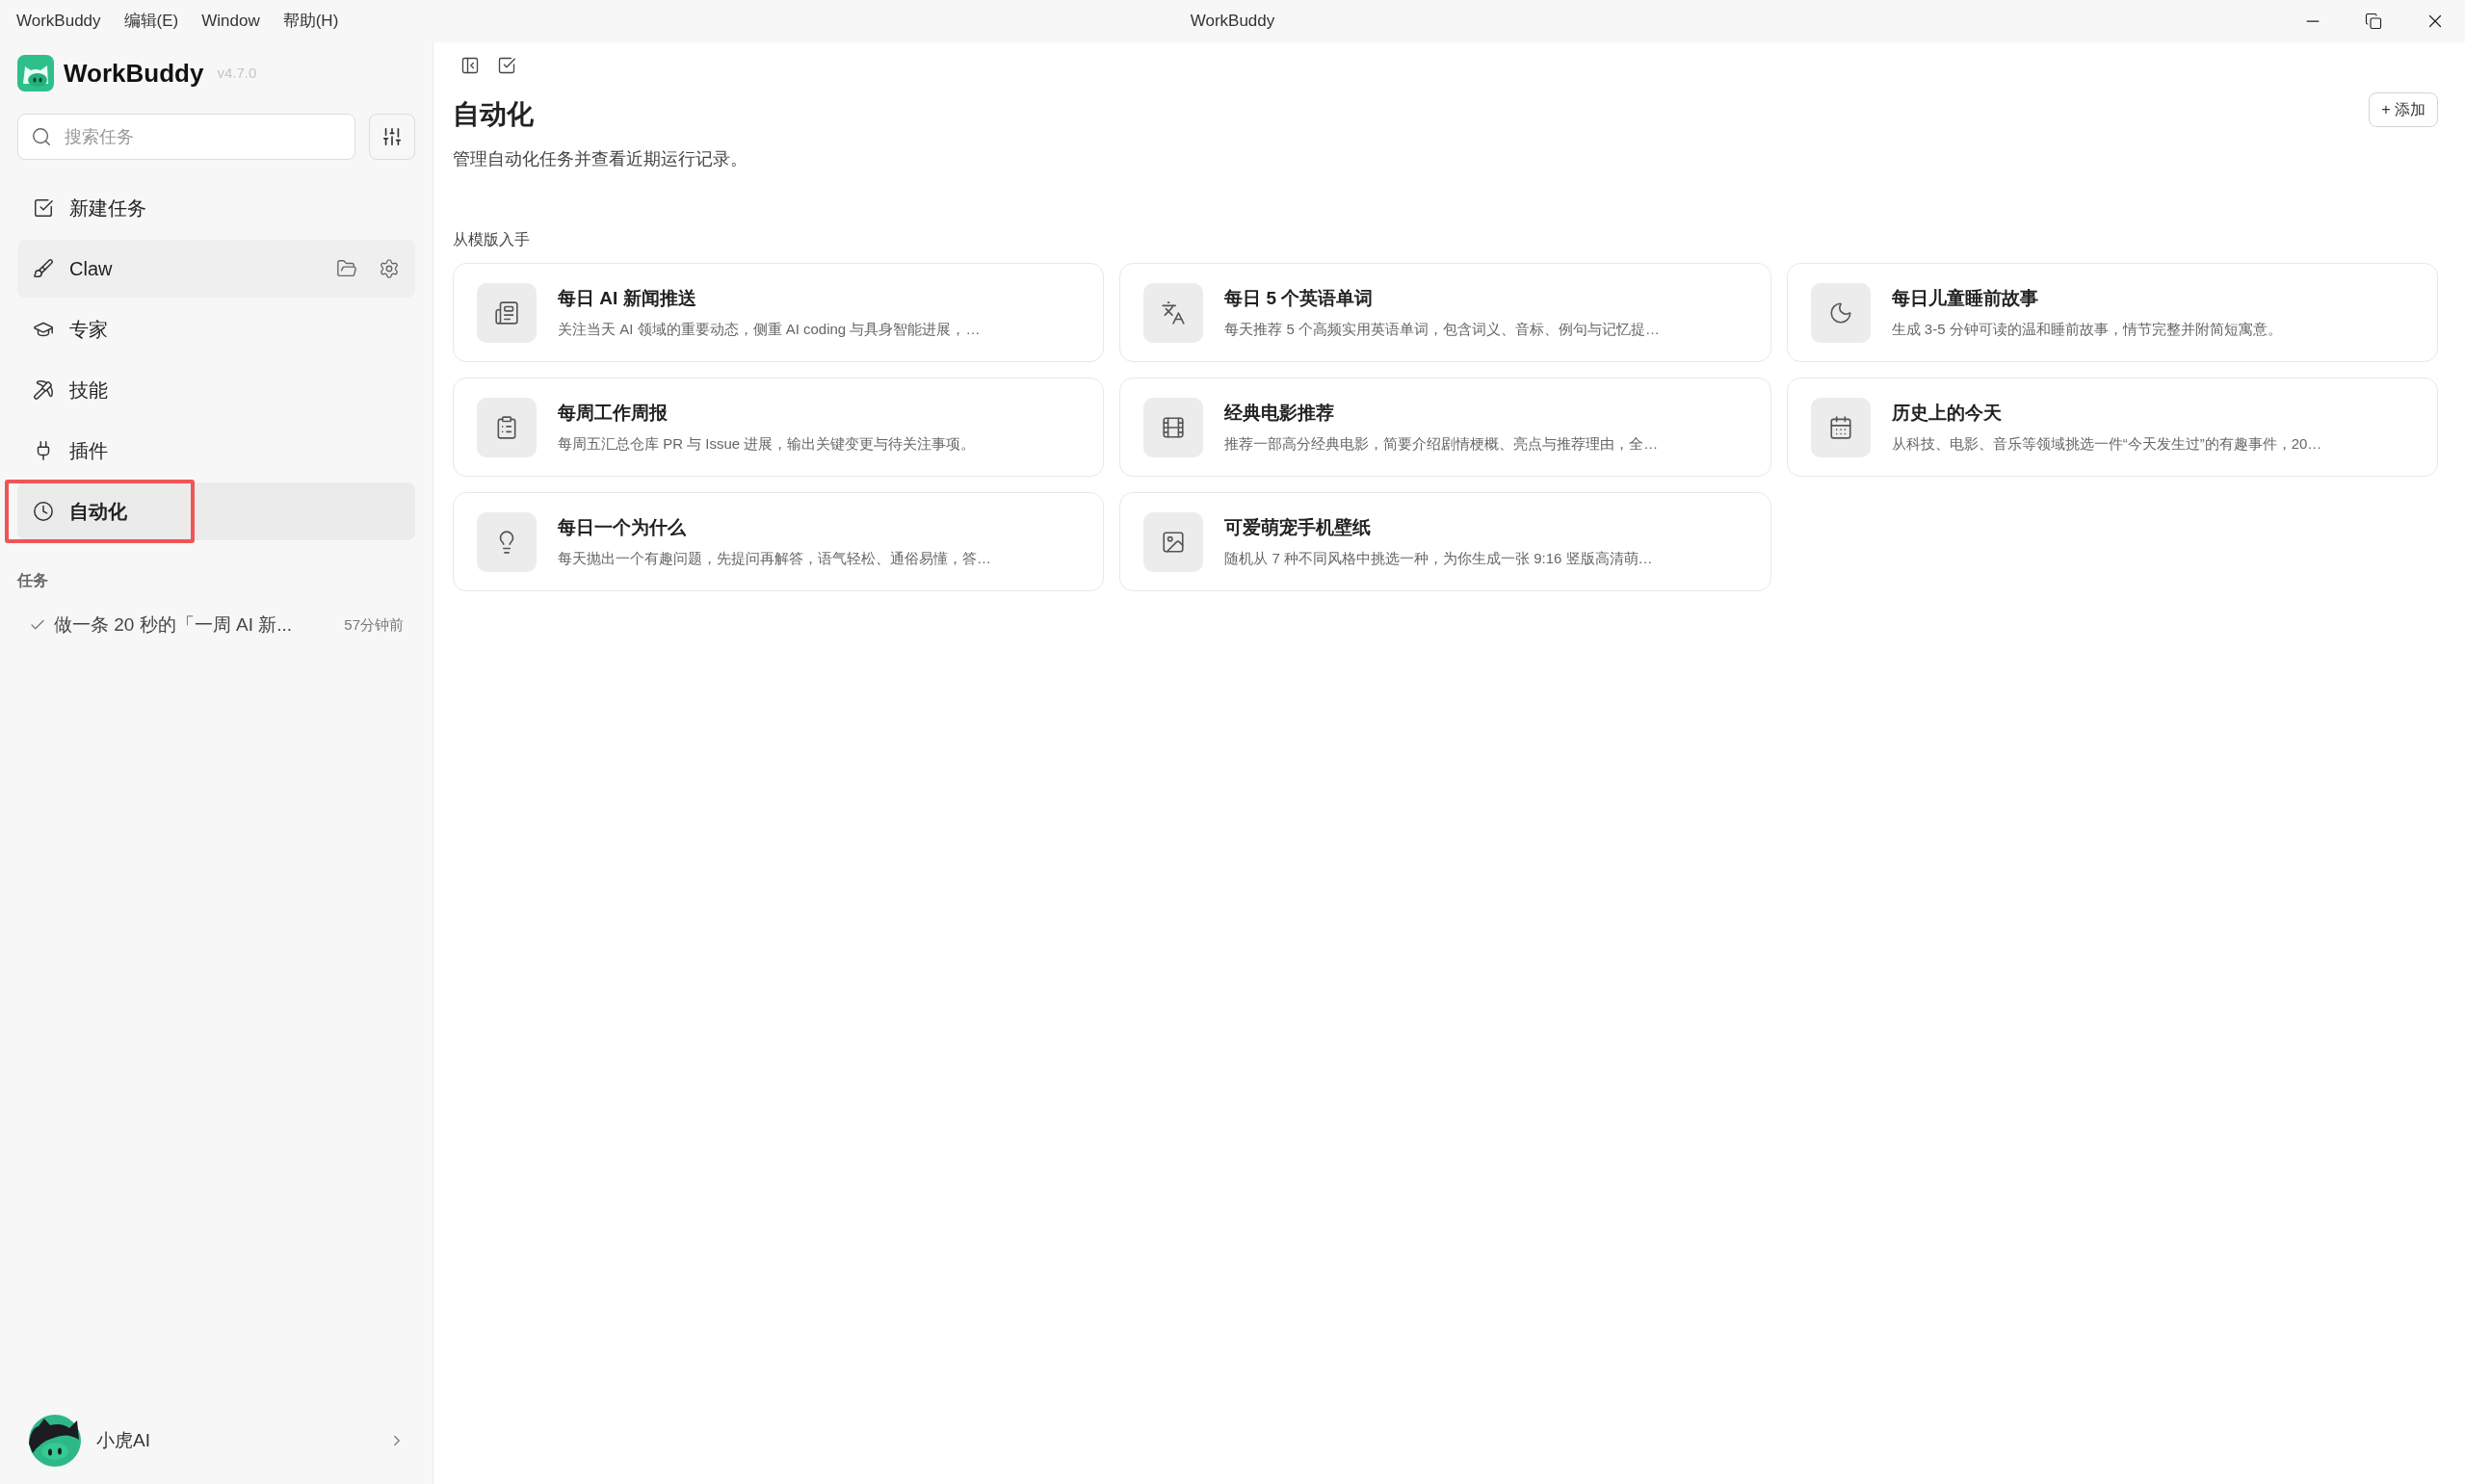 This screenshot has width=2465, height=1484. I want to click on pickaxe-icon, so click(43, 390).